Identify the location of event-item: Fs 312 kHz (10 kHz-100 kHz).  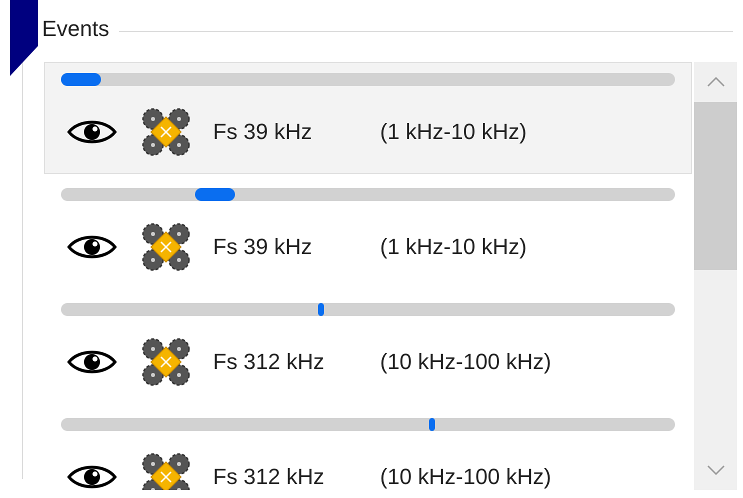
(368, 448).